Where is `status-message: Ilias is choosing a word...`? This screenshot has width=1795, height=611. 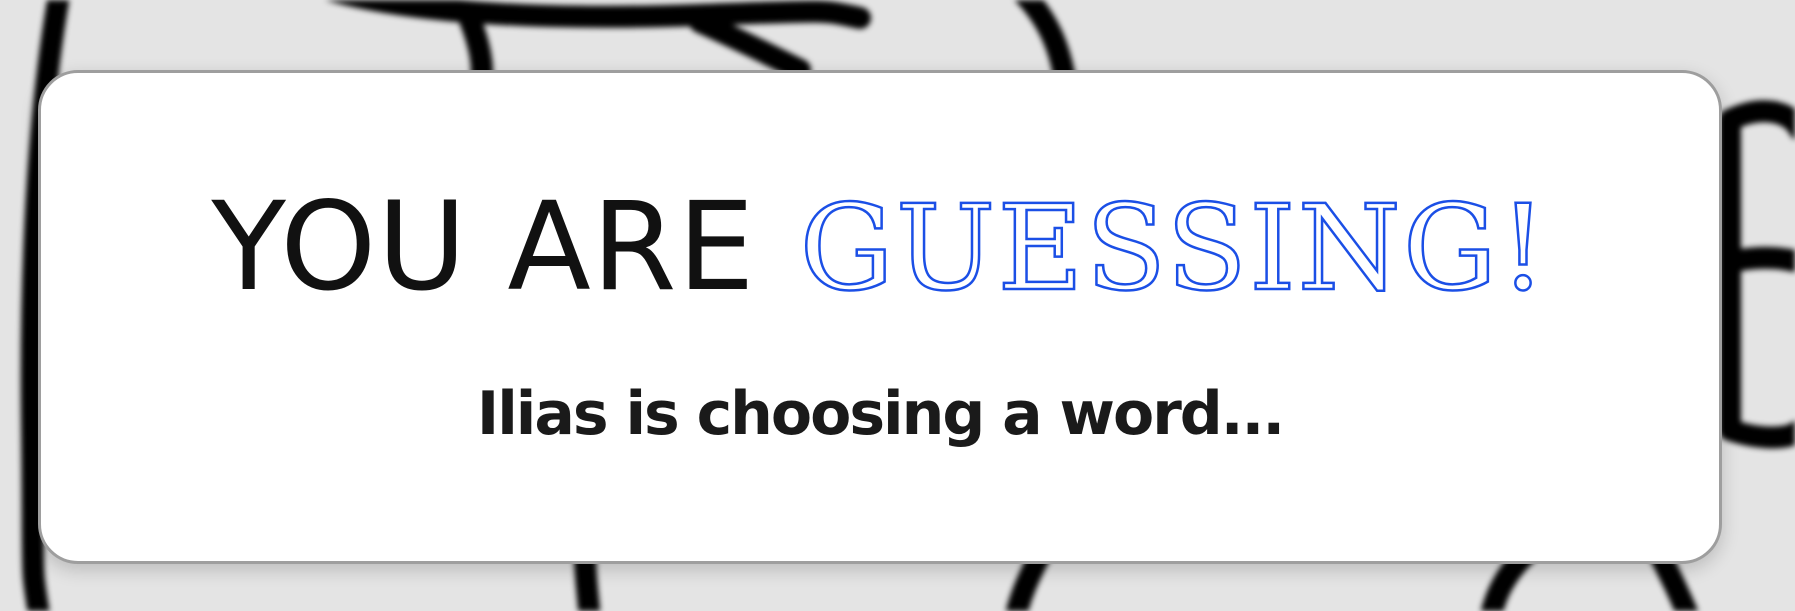 status-message: Ilias is choosing a word... is located at coordinates (880, 414).